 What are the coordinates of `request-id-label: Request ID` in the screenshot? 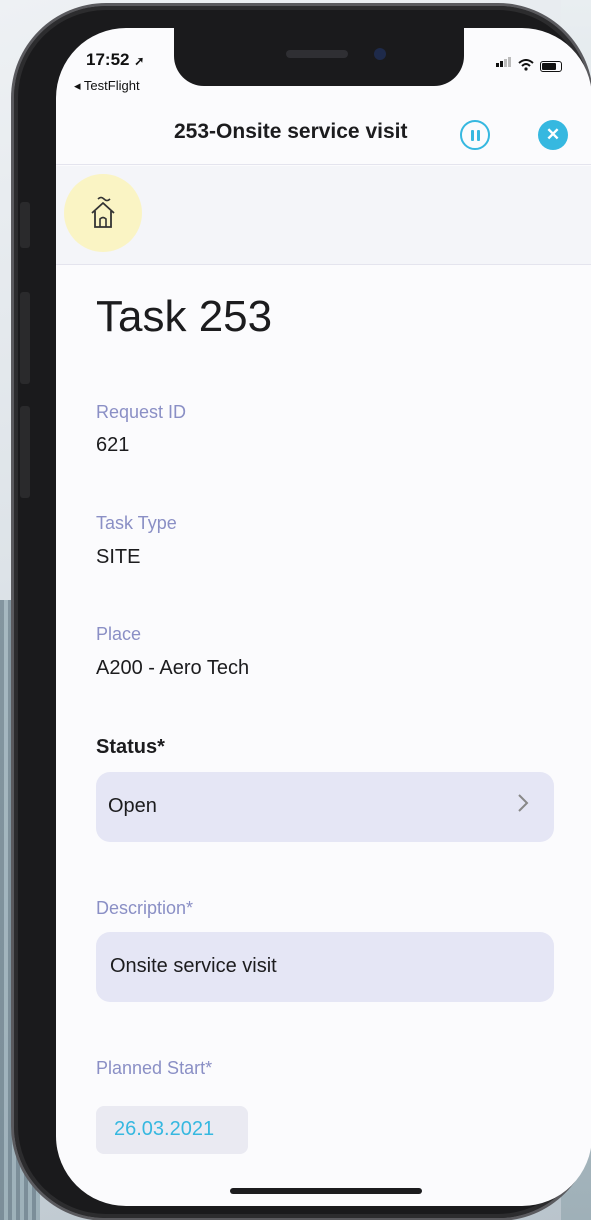 It's located at (141, 412).